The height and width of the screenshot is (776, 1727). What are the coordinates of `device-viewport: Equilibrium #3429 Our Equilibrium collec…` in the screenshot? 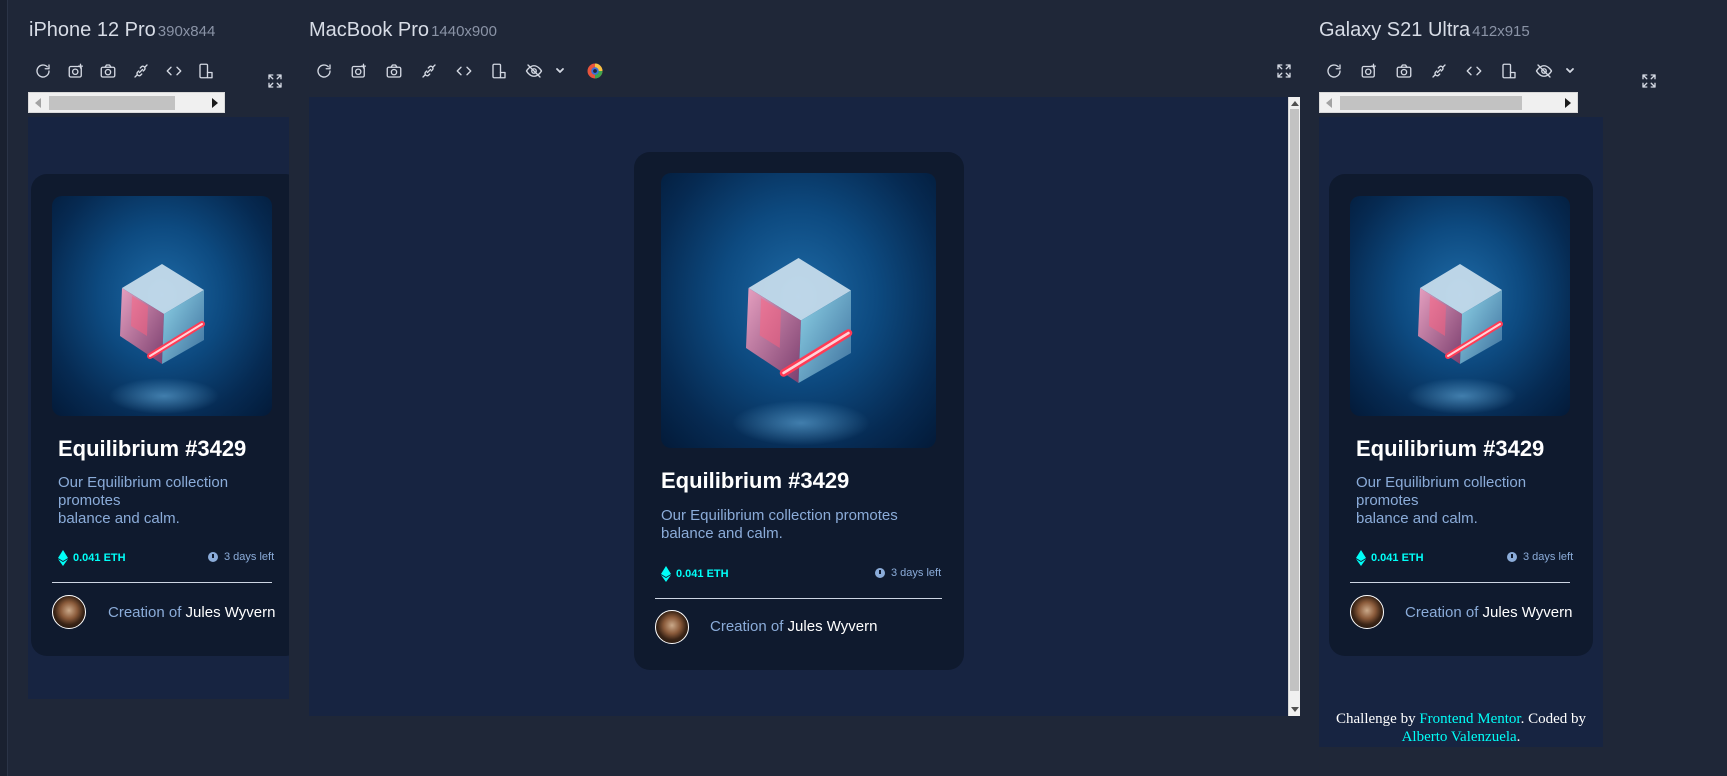 It's located at (158, 408).